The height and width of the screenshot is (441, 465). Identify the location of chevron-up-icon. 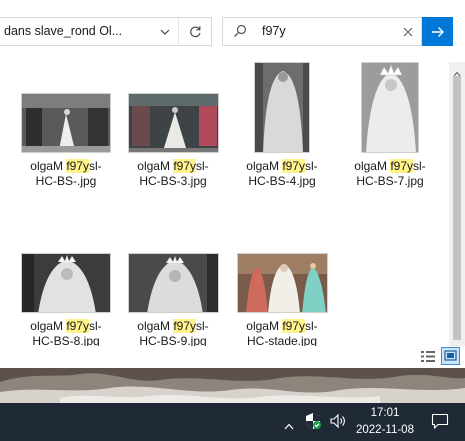
(289, 426).